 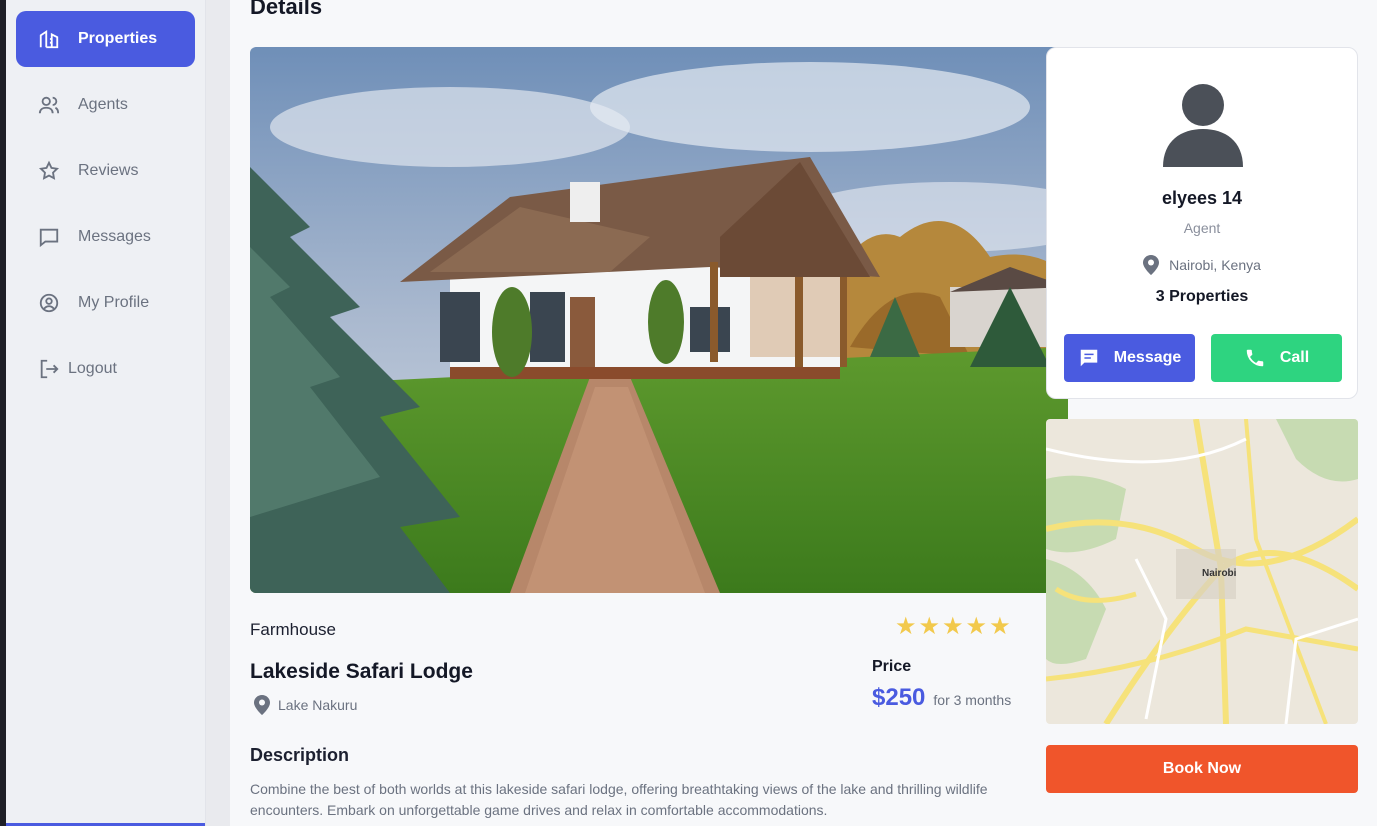 I want to click on sidebar-item-label: Messages, so click(x=114, y=236).